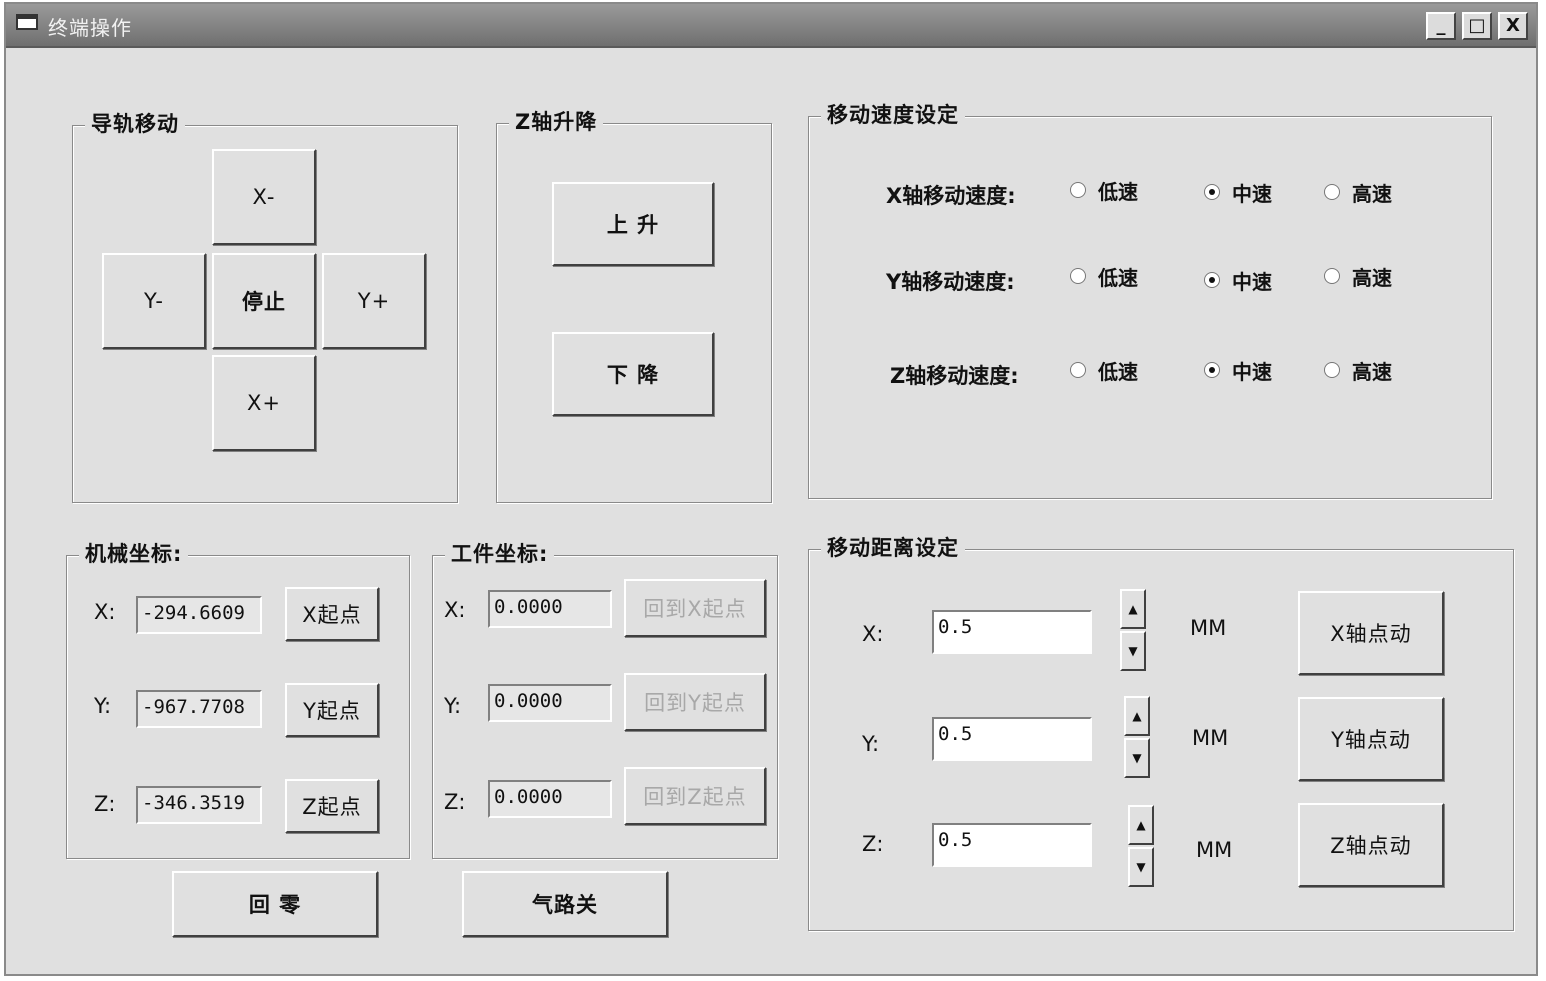 This screenshot has width=1546, height=981. I want to click on y-jog-button: Y轴点动, so click(1371, 739).